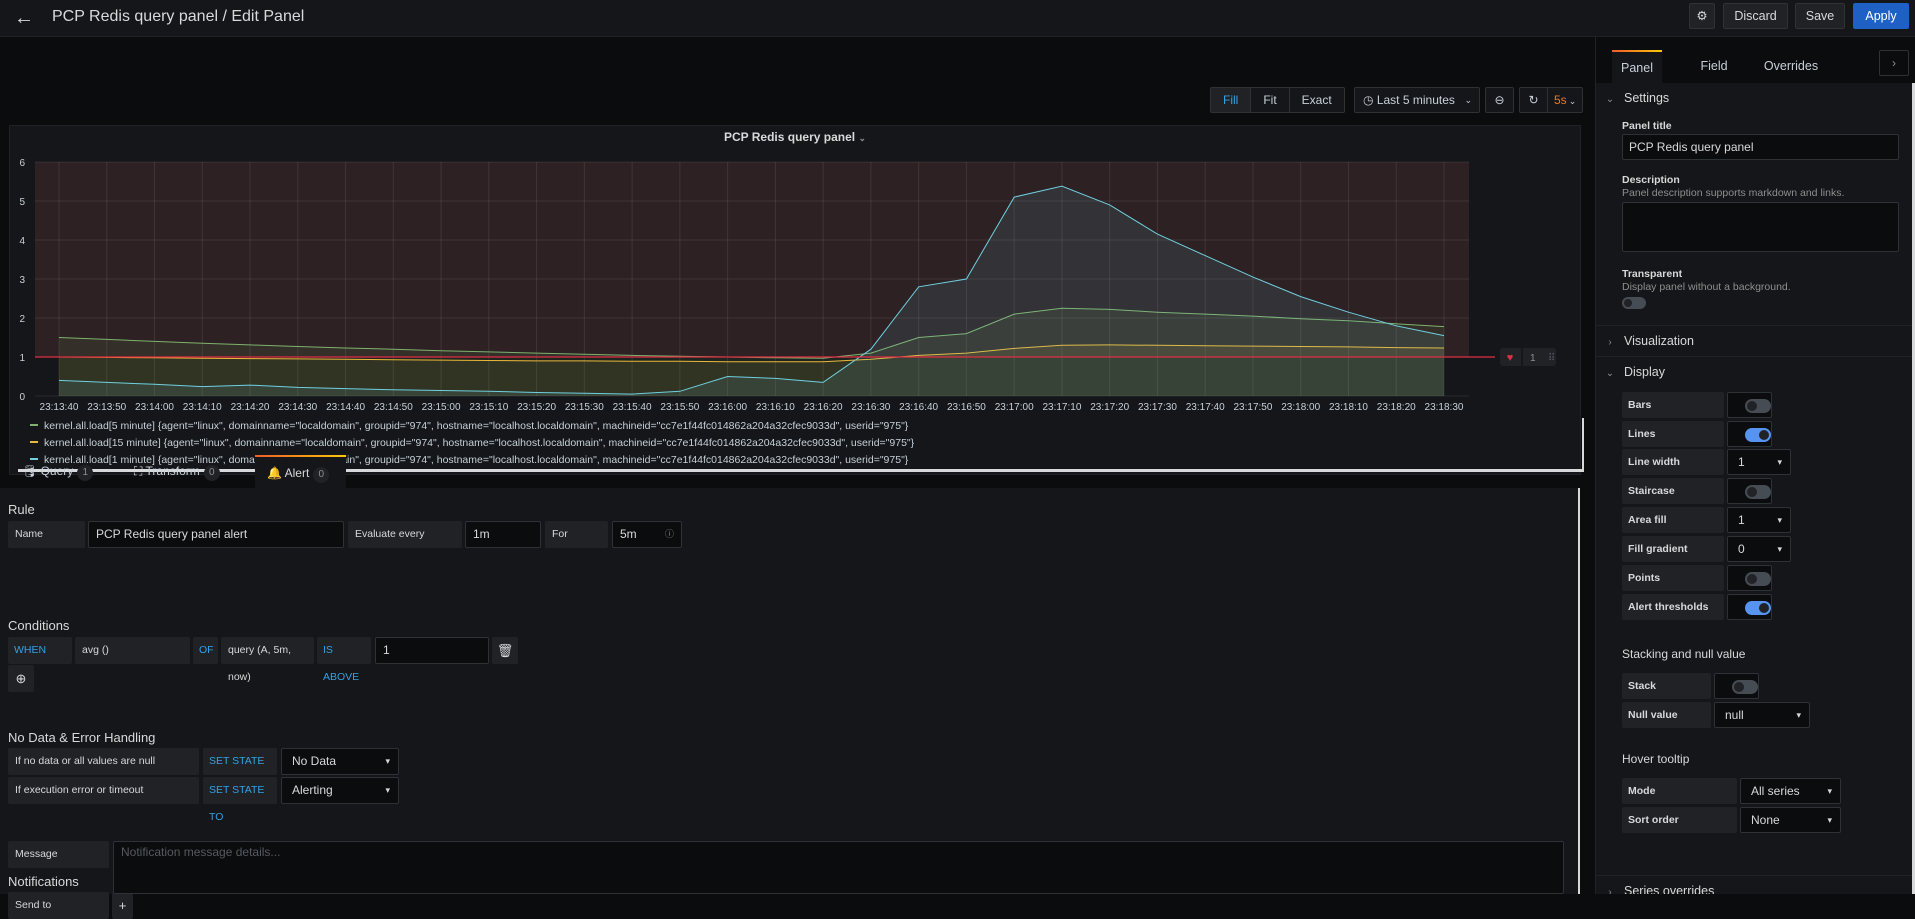 This screenshot has width=1915, height=919. Describe the element at coordinates (1762, 715) in the screenshot. I see `null-value-select: null` at that location.